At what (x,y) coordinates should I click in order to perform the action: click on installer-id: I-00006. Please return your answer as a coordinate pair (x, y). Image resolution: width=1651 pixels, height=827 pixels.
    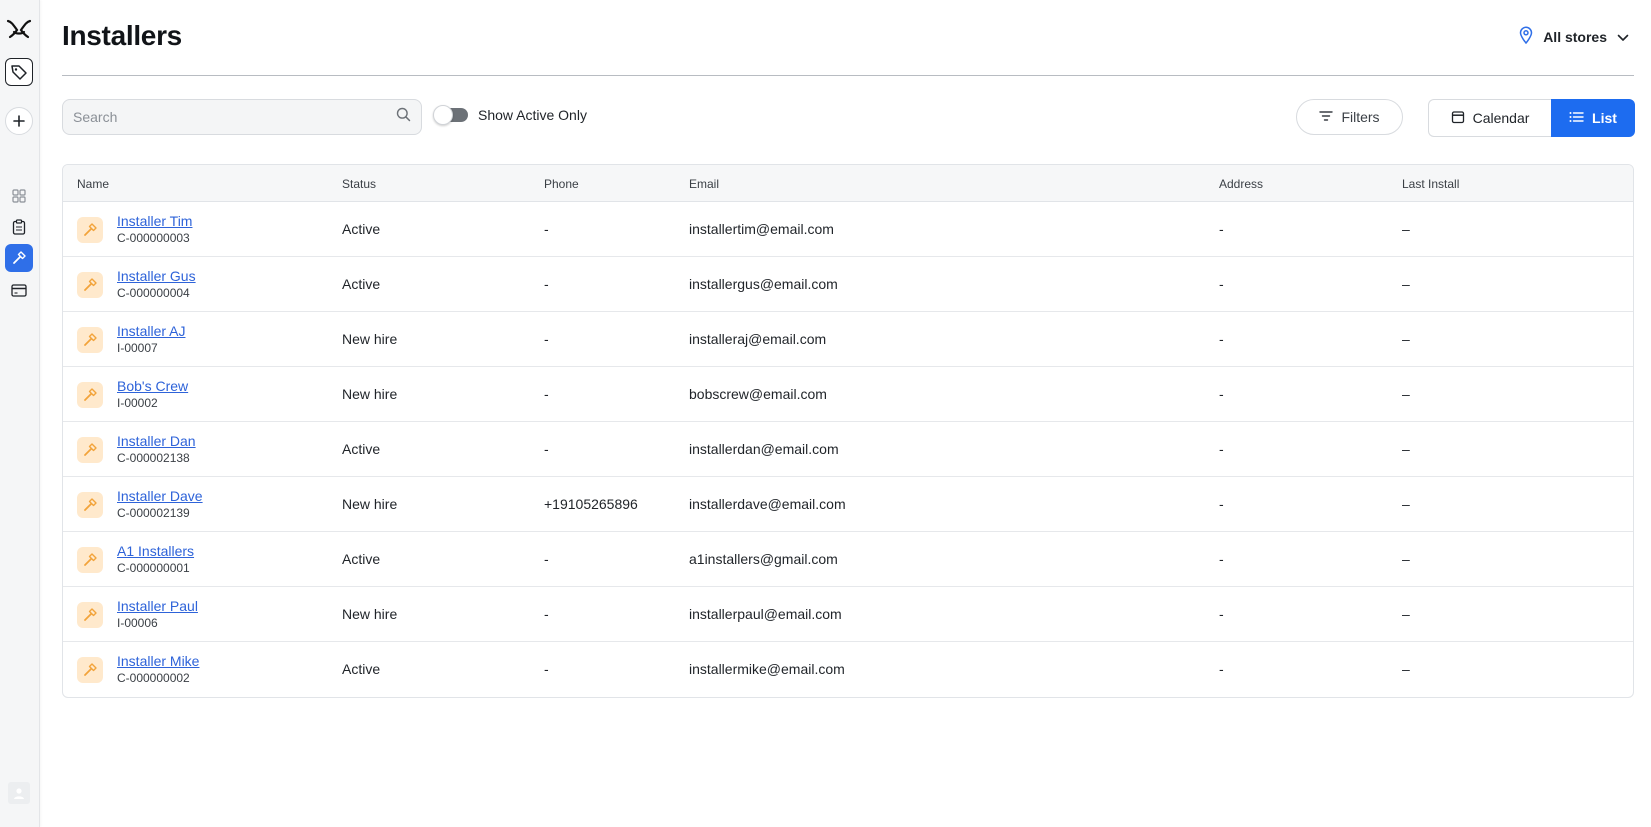
    Looking at the image, I should click on (137, 623).